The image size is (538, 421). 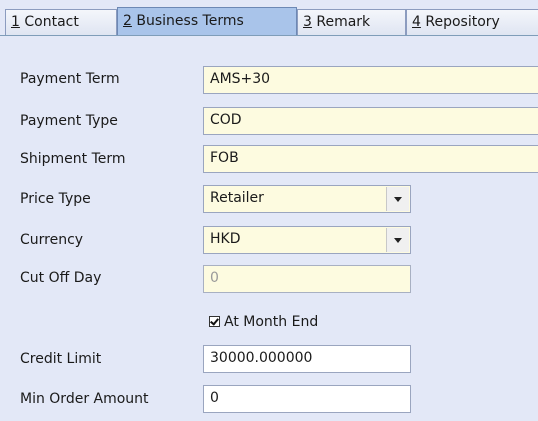 I want to click on price-type-label: Price Type, so click(x=55, y=199).